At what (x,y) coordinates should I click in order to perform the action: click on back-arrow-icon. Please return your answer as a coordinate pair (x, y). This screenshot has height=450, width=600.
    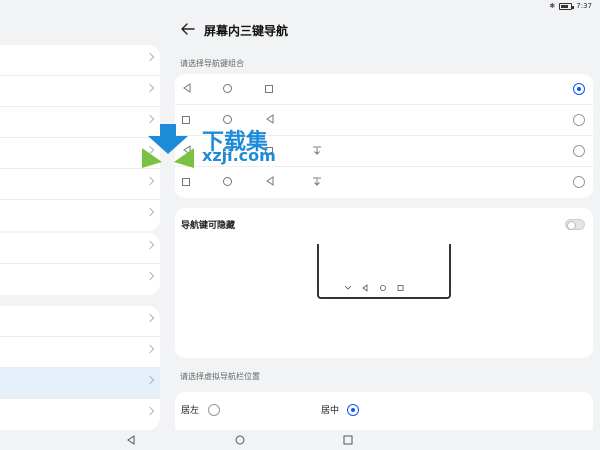
    Looking at the image, I should click on (188, 29).